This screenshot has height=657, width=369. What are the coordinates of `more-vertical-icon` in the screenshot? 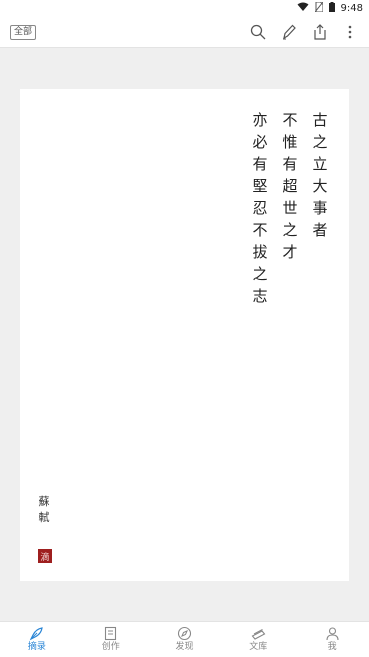 It's located at (350, 32).